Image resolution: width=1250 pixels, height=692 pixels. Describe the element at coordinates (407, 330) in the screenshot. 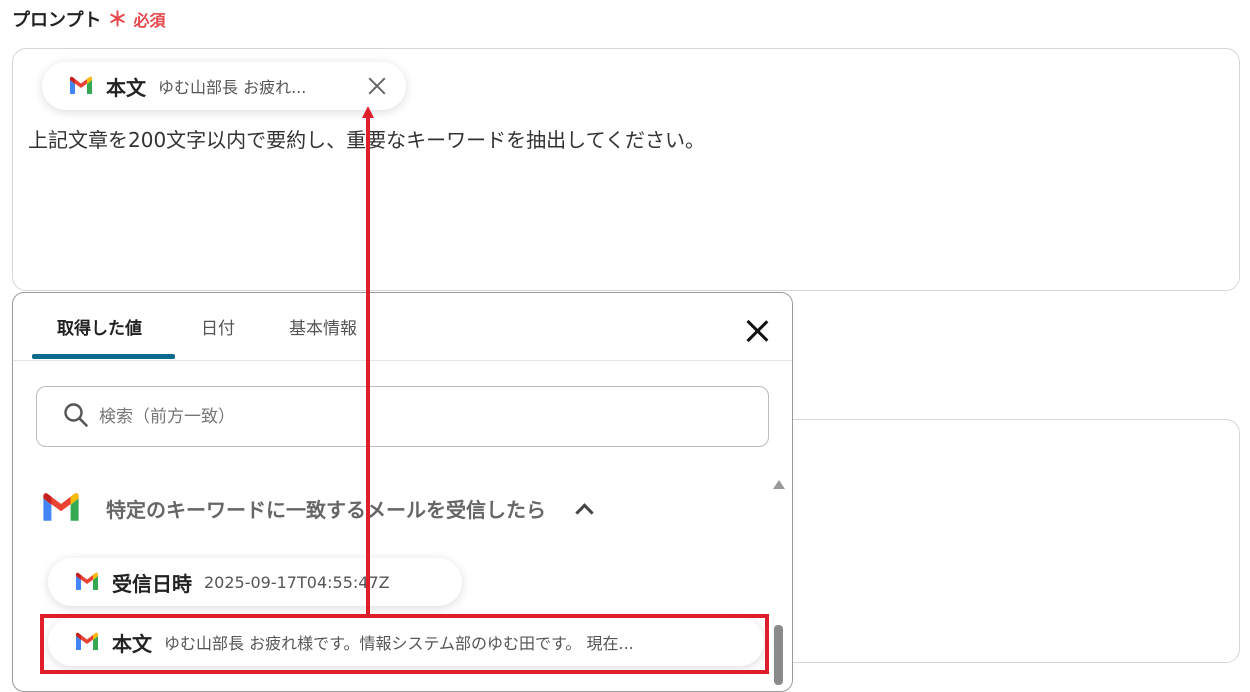

I see `panel-tabs: 取得した値 日付 基本情報` at that location.